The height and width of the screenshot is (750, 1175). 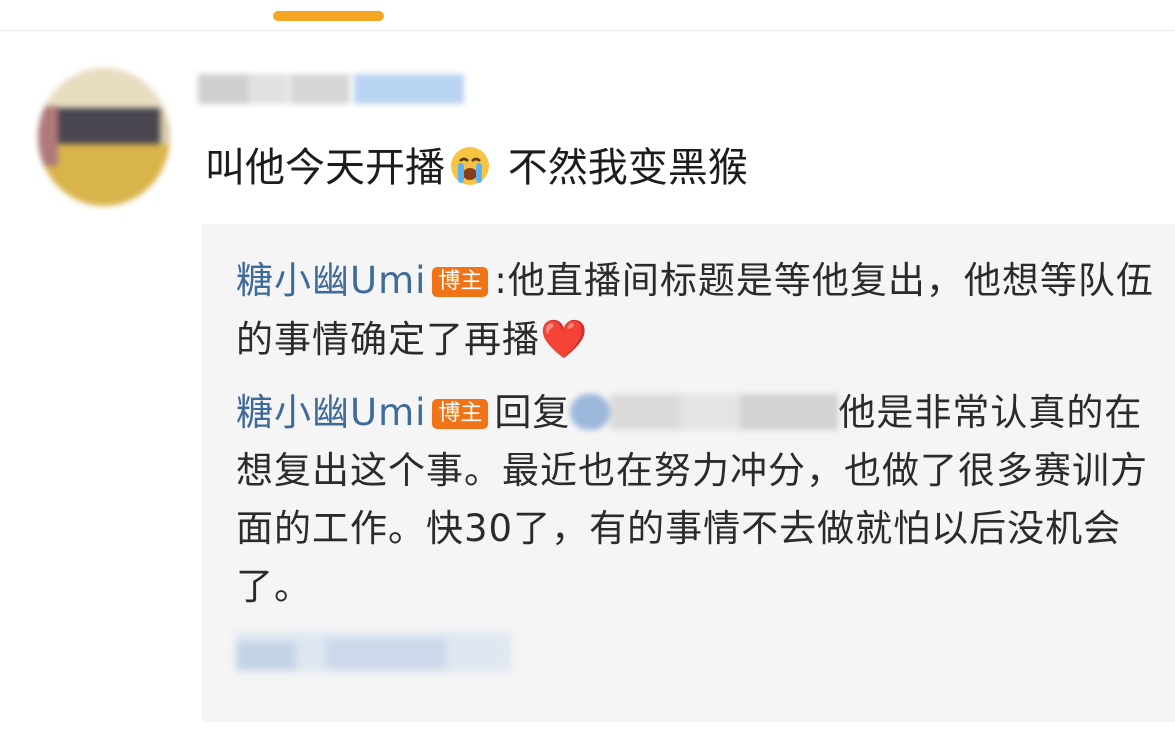 I want to click on comment-text-part-2: 不然我变黑猴, so click(x=621, y=168).